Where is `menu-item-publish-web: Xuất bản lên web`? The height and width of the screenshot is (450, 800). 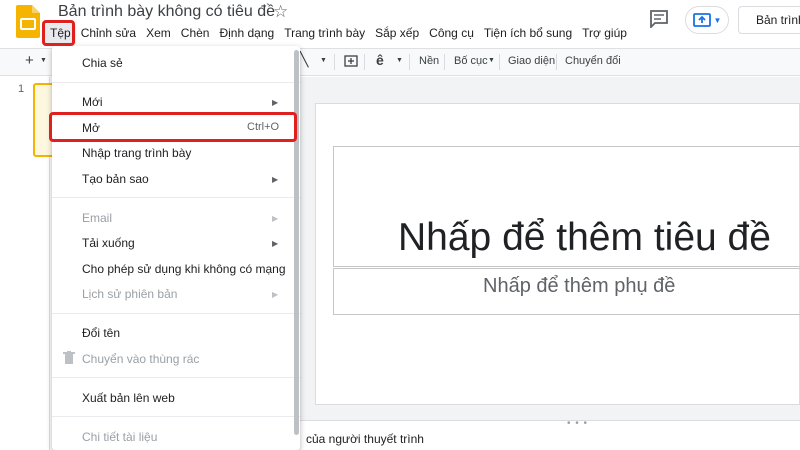 menu-item-publish-web: Xuất bản lên web is located at coordinates (128, 398).